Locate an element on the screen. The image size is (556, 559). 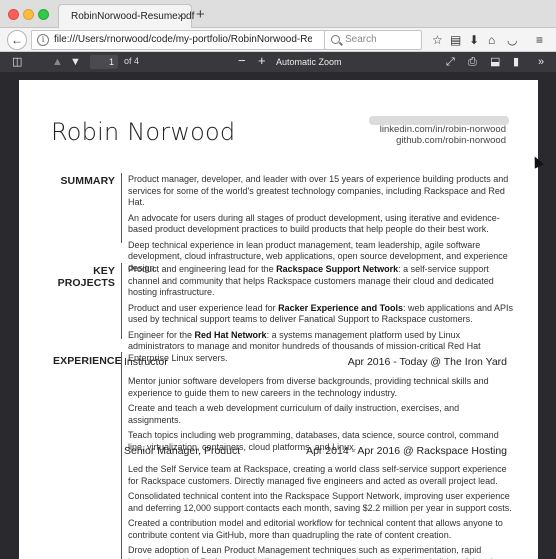
experience-divider is located at coordinates (121, 455).